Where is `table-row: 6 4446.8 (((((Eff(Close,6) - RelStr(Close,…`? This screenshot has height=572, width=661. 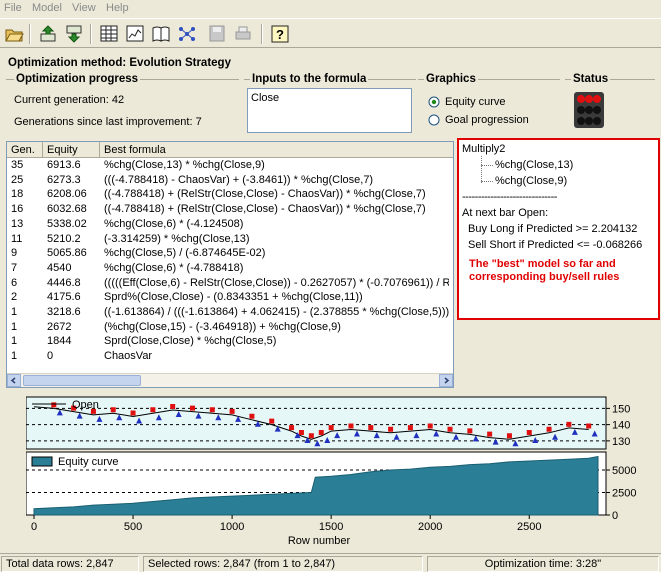
table-row: 6 4446.8 (((((Eff(Close,6) - RelStr(Close,… is located at coordinates (230, 284).